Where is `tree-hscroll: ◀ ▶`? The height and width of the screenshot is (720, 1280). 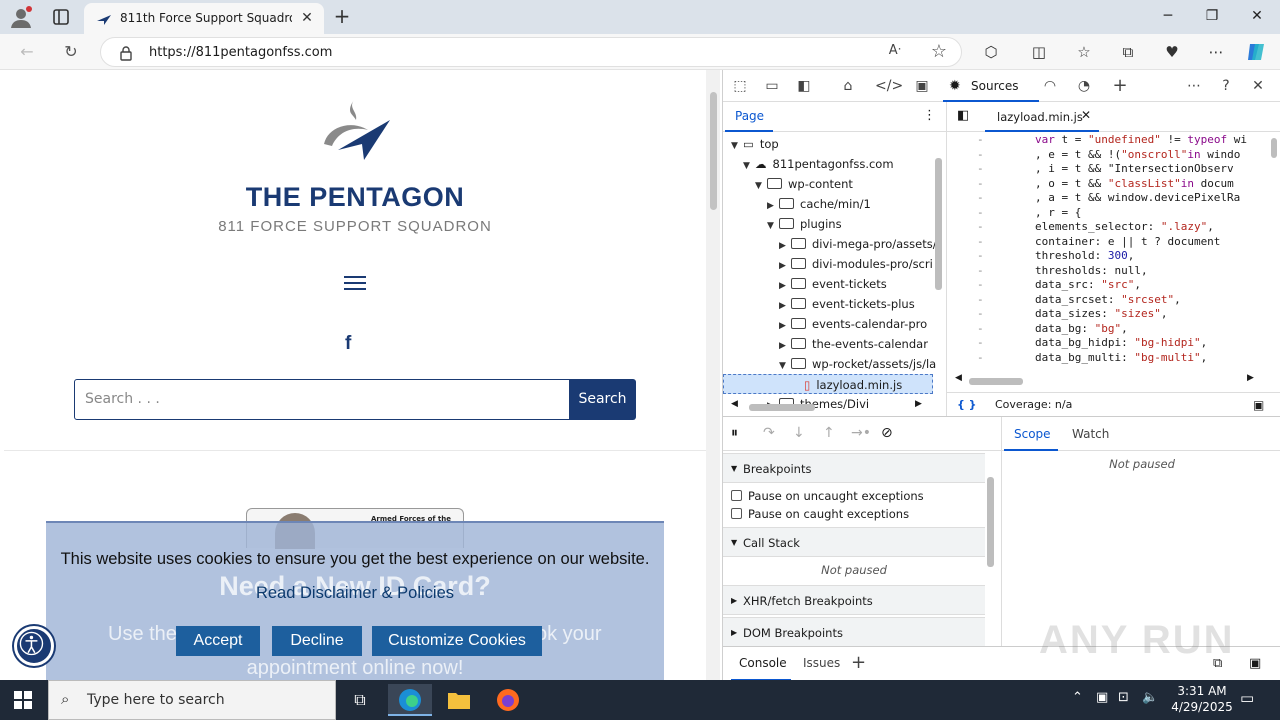
tree-hscroll: ◀ ▶ is located at coordinates (831, 405).